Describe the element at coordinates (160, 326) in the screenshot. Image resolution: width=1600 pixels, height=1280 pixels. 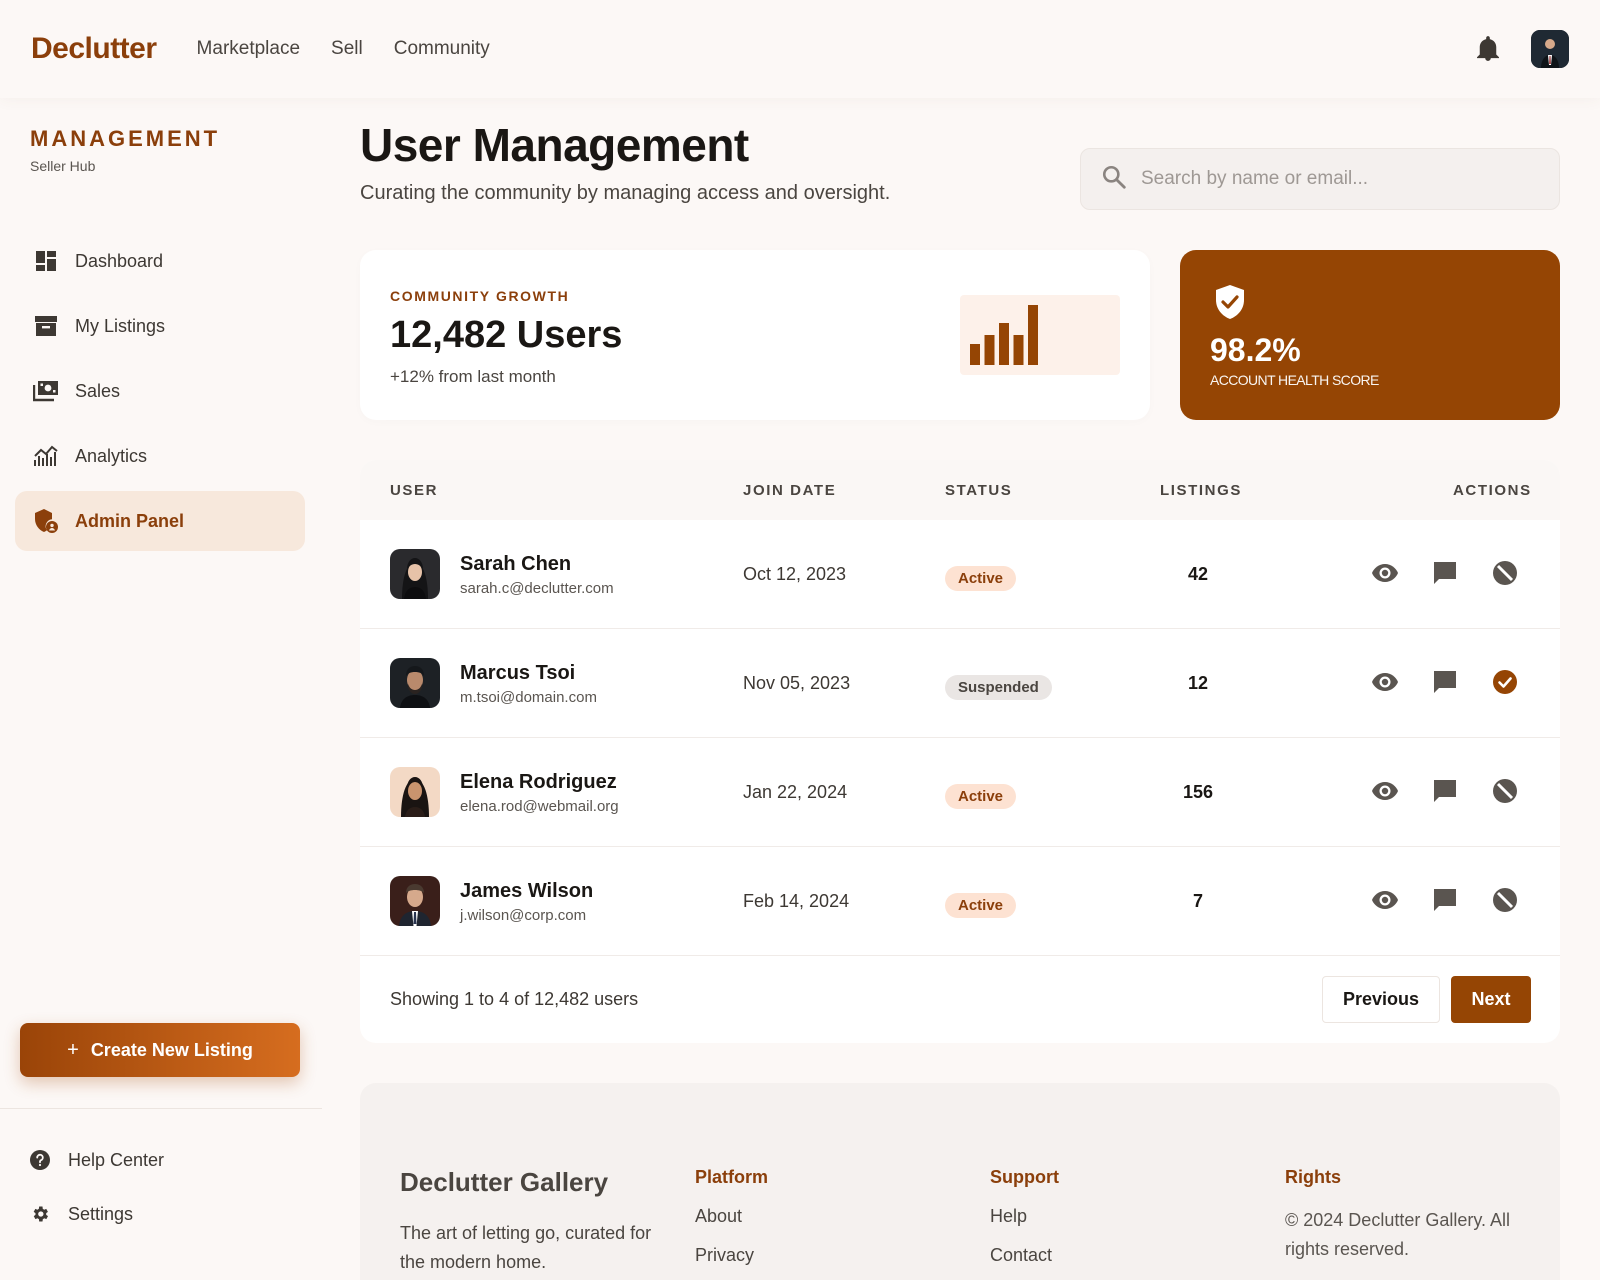
I see `sidebar-item-my-listings: My Listings` at that location.